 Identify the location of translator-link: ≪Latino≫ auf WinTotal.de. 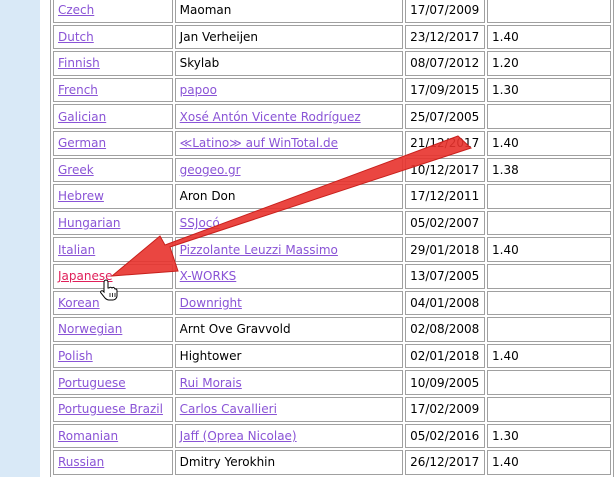
(259, 143).